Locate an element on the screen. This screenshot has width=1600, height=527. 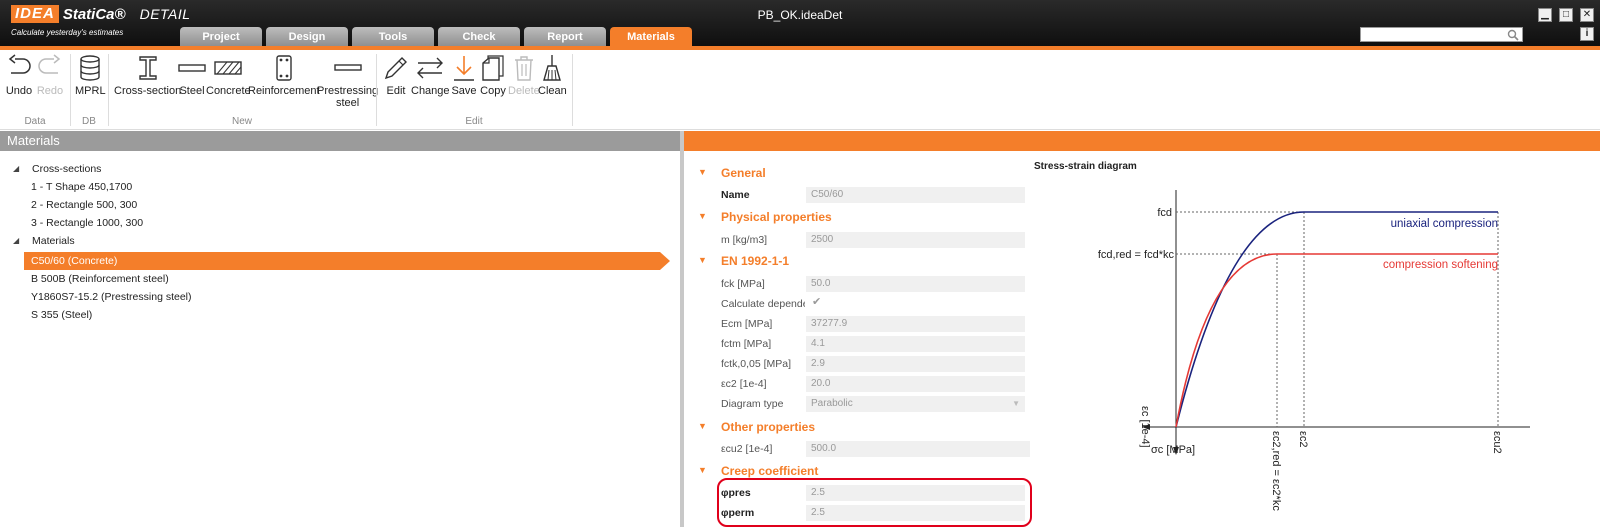
section-physical-properties: Physical properties is located at coordinates (776, 217).